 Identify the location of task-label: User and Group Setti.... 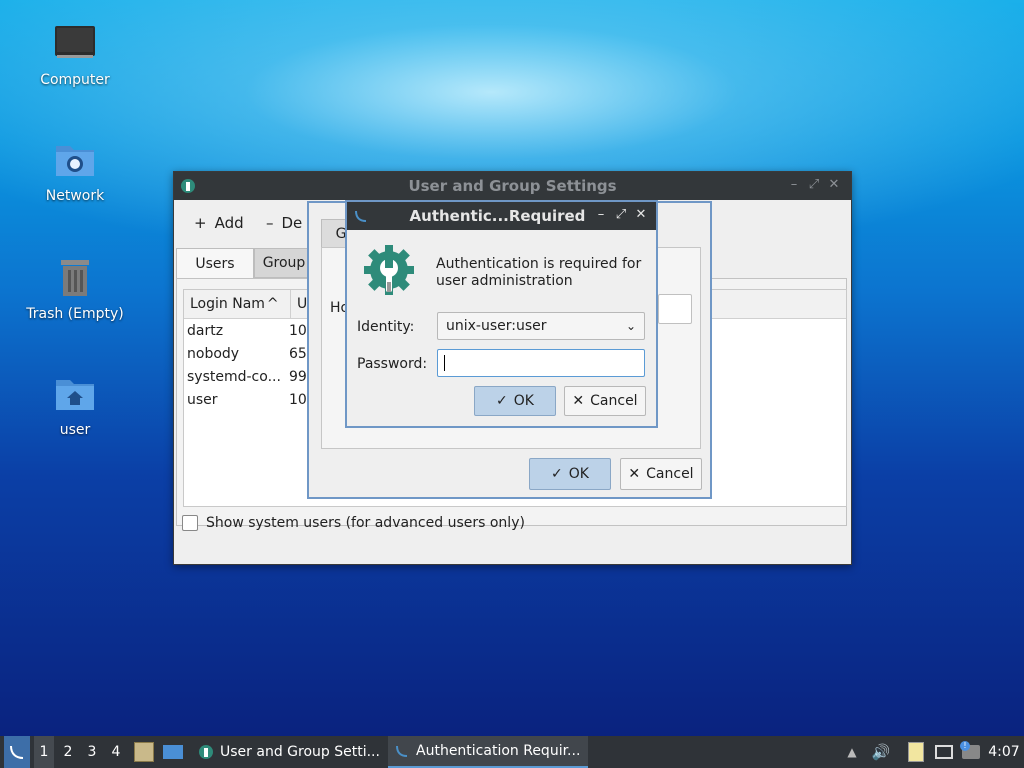
(300, 752).